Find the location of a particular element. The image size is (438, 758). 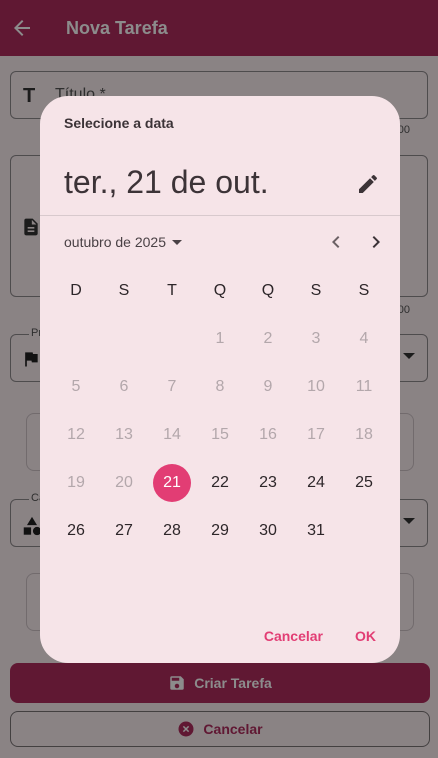

day-number: 20 is located at coordinates (124, 482).